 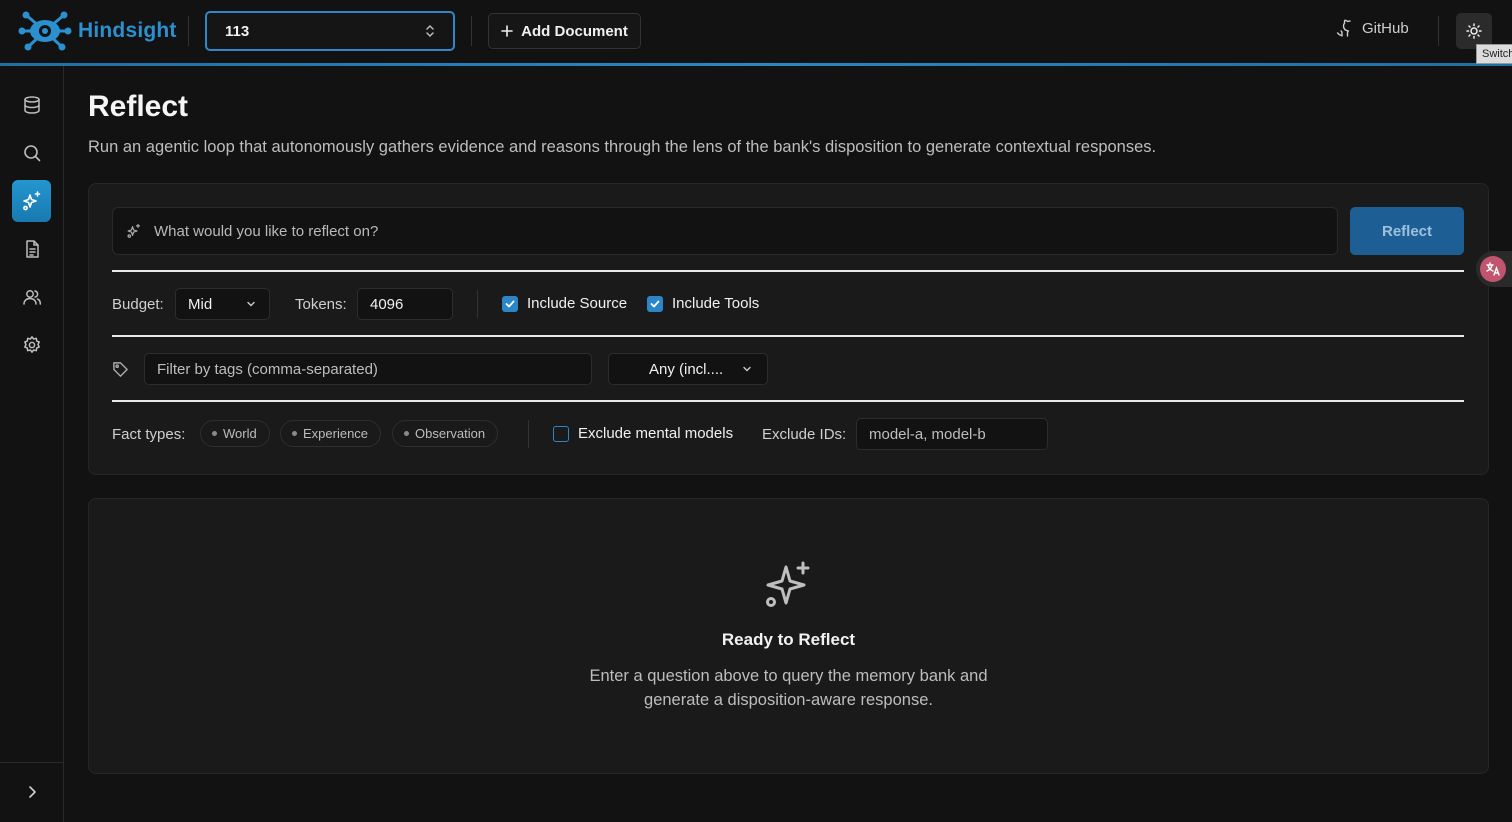 What do you see at coordinates (1407, 231) in the screenshot?
I see `reflect-submit-button: Reflect` at bounding box center [1407, 231].